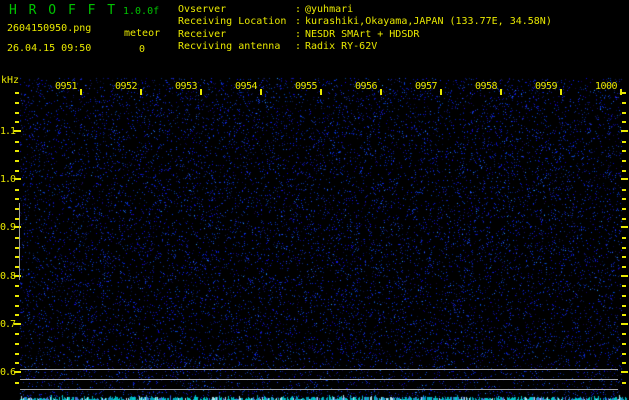 The height and width of the screenshot is (400, 629). What do you see at coordinates (126, 86) in the screenshot?
I see `x-tick-label: 0952` at bounding box center [126, 86].